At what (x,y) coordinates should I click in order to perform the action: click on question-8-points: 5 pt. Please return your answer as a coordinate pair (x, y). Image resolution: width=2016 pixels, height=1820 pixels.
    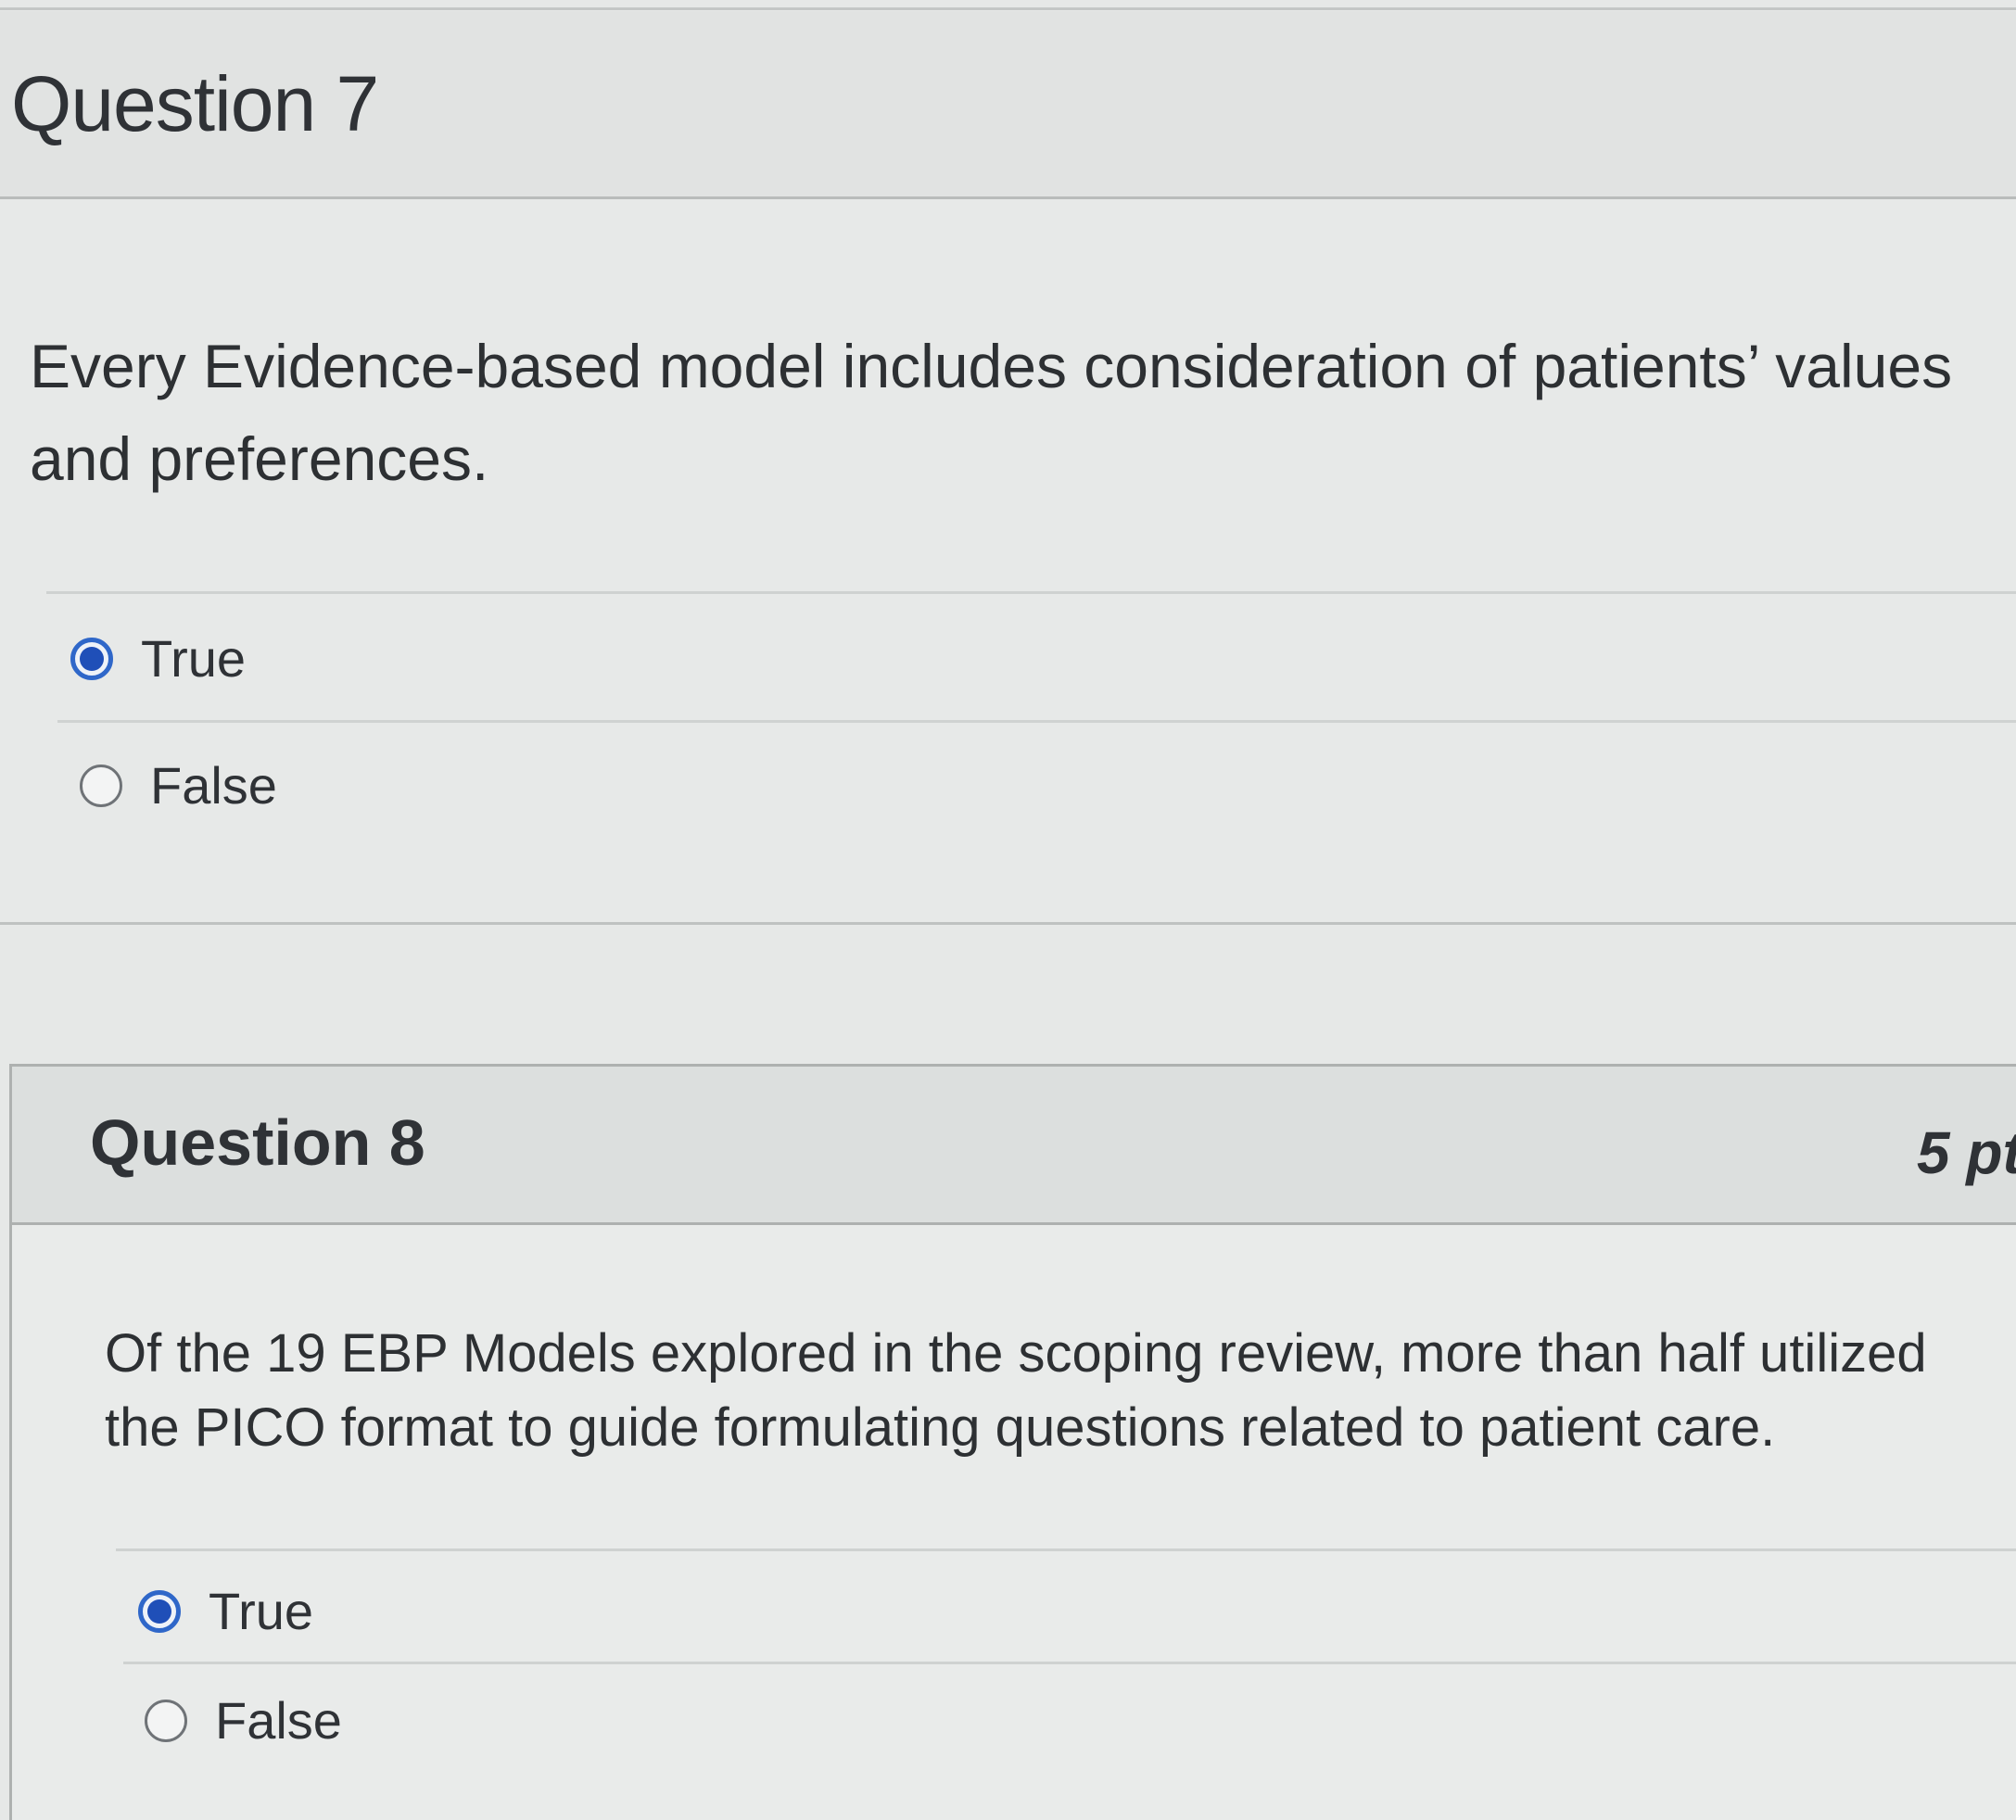
    Looking at the image, I should click on (1967, 1152).